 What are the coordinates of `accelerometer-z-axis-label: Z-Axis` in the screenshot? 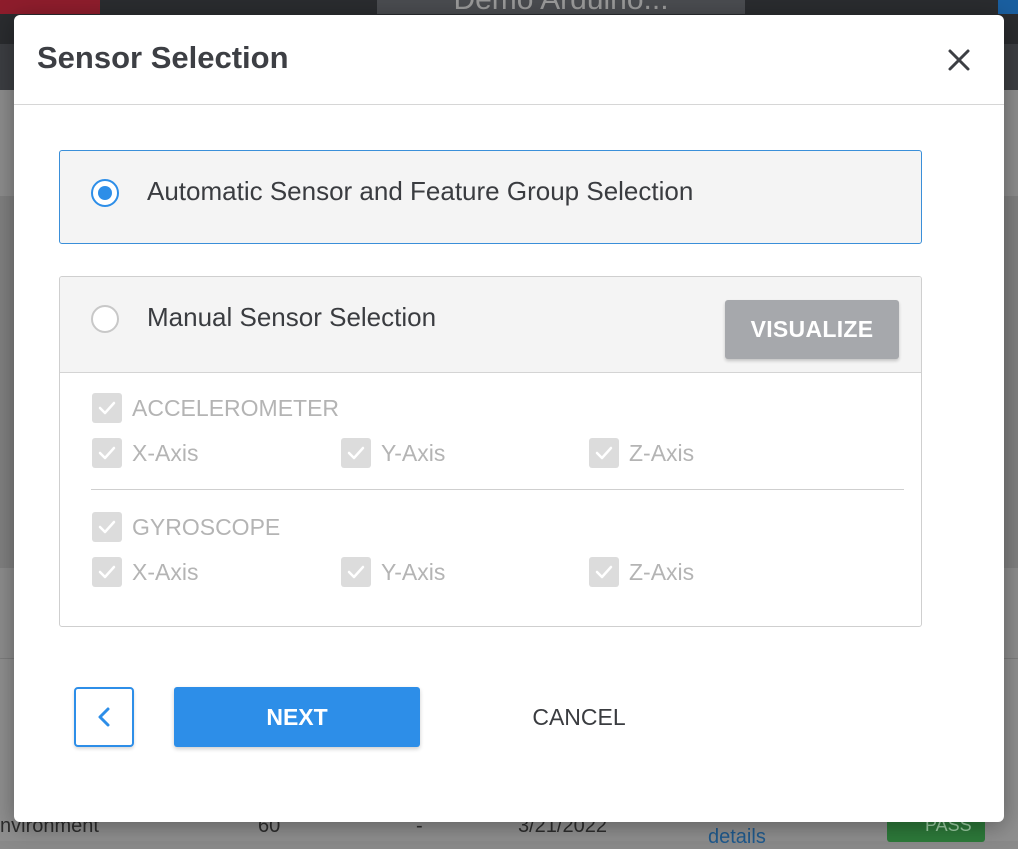 It's located at (662, 453).